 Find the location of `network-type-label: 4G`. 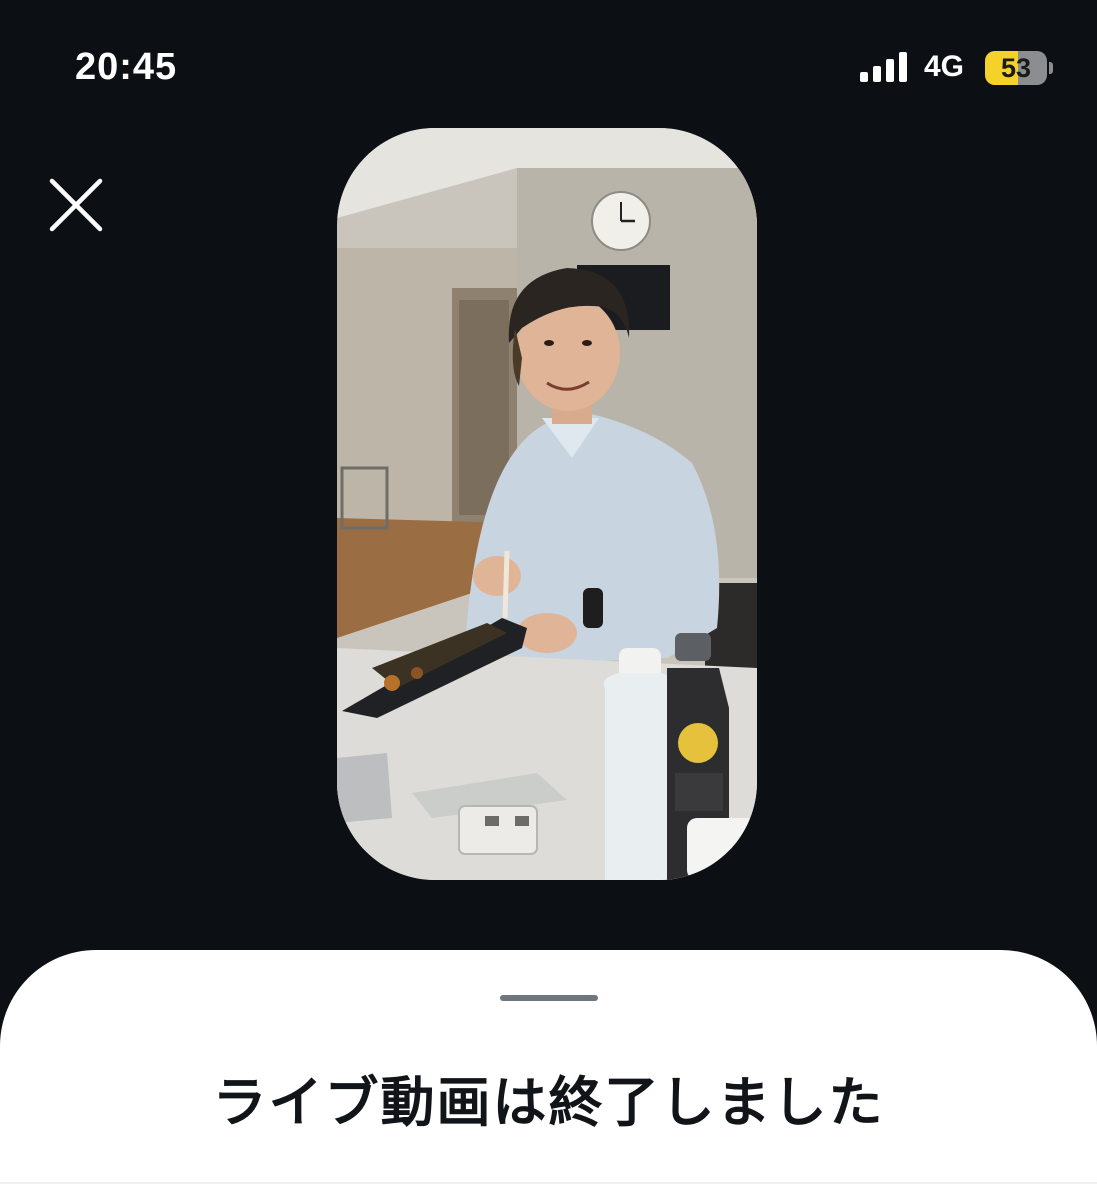

network-type-label: 4G is located at coordinates (944, 66).